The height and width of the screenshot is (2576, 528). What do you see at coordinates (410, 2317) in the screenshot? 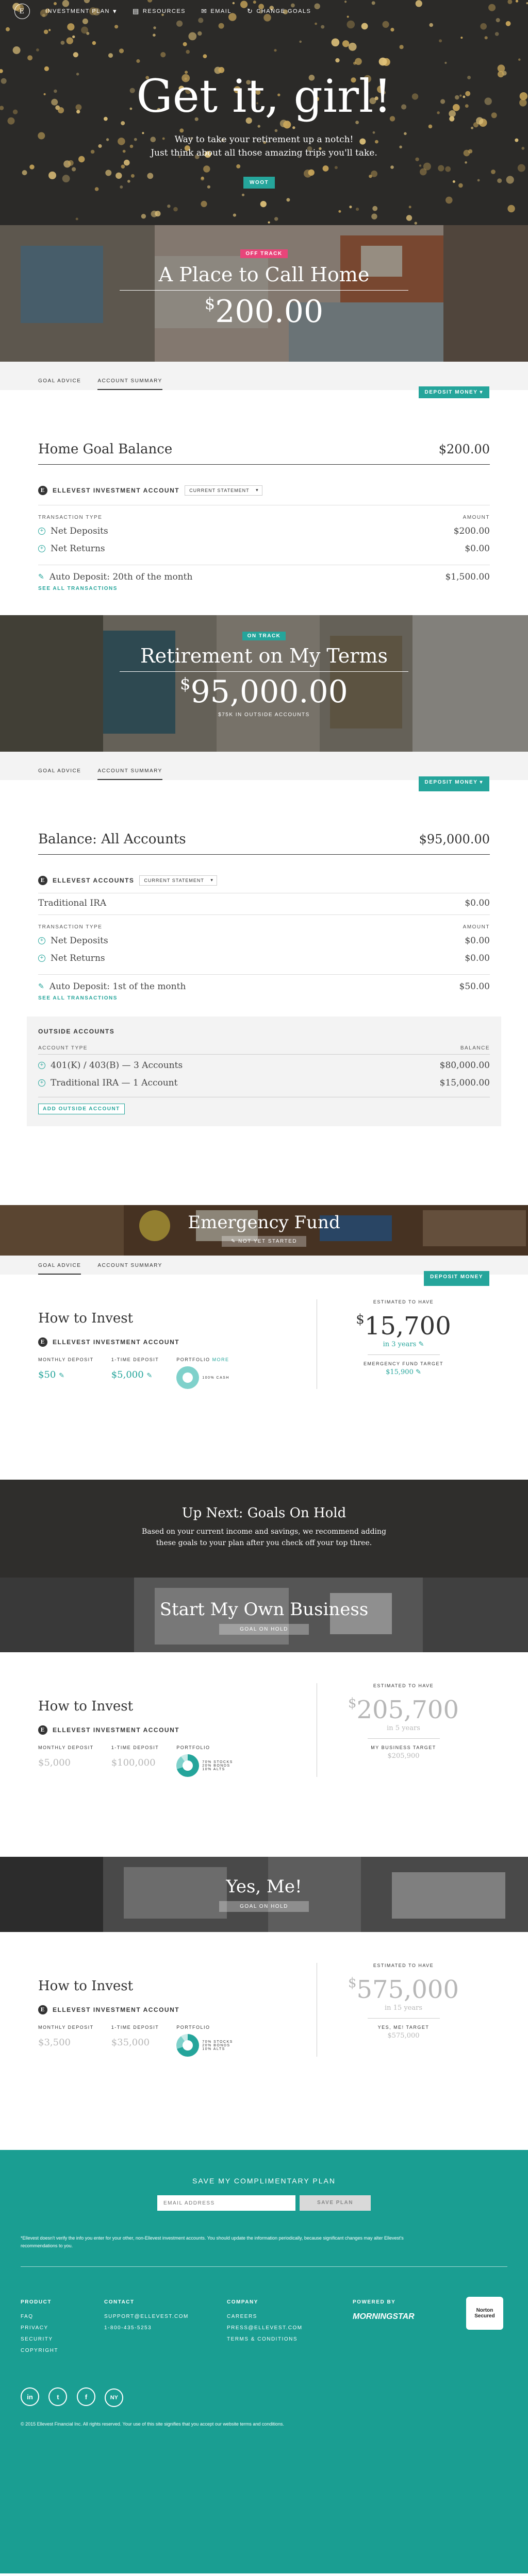
I see `morningstar-logo: MORNINGSTAR` at bounding box center [410, 2317].